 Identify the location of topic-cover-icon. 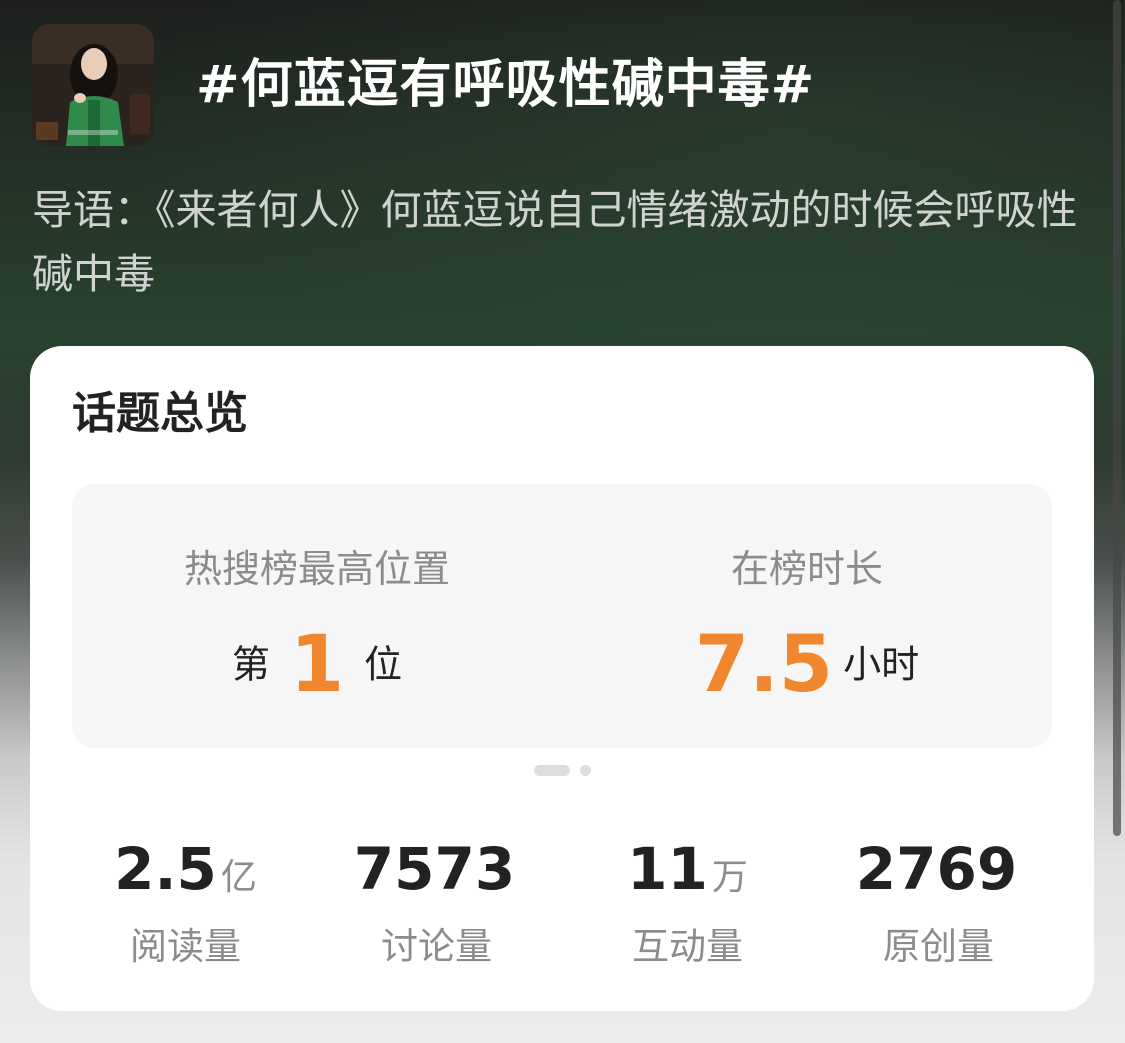
(93, 85).